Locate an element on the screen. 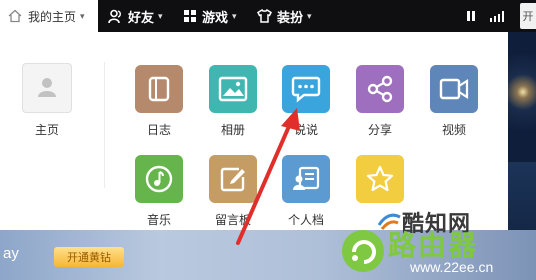  top-nav-bar: 我的主页 ▾ 好友 ▾ 游戏 ▾ 装扮 ▾ 开 is located at coordinates (268, 16).